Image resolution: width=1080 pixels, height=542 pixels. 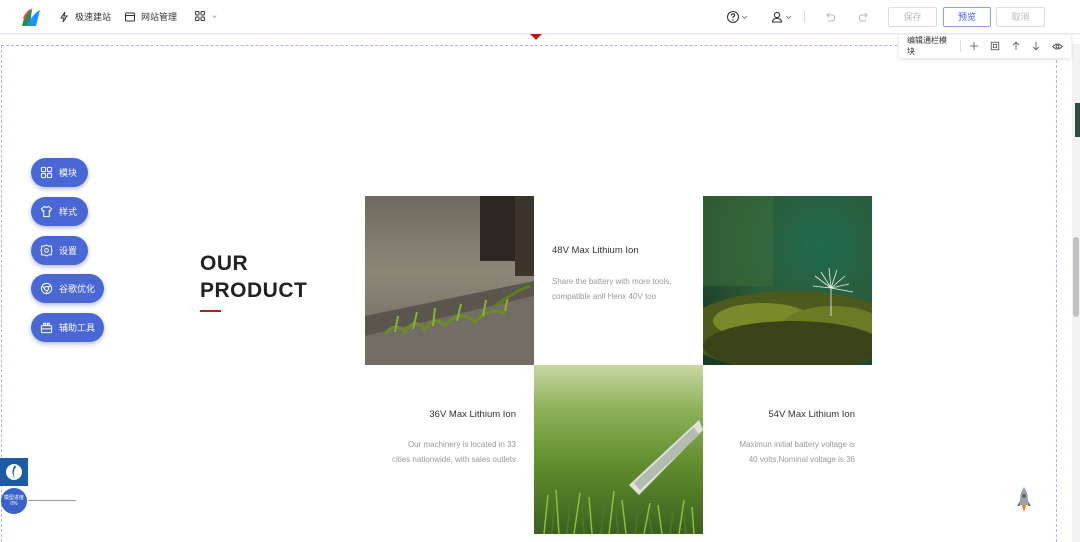 I want to click on eye-icon, so click(x=1057, y=46).